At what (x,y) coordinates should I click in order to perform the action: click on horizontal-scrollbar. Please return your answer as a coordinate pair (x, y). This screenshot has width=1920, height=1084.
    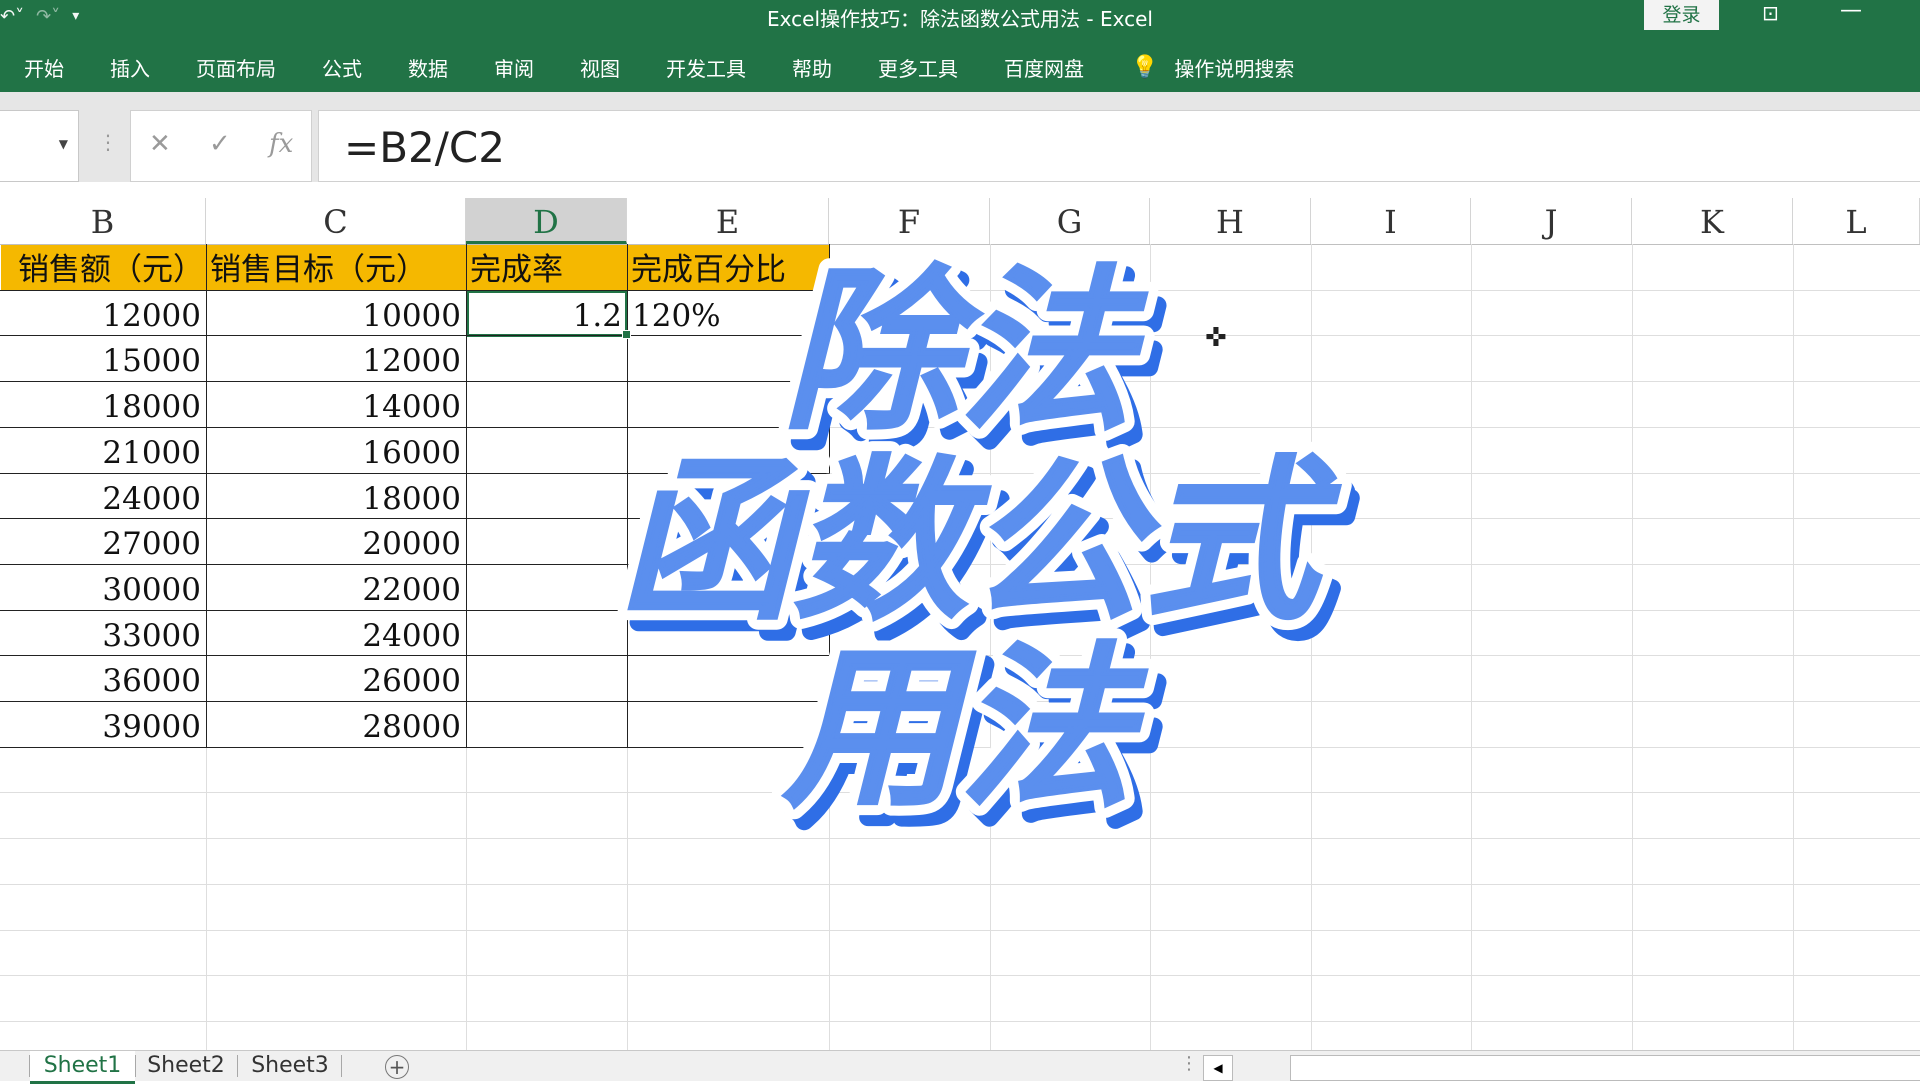
    Looking at the image, I should click on (1605, 1068).